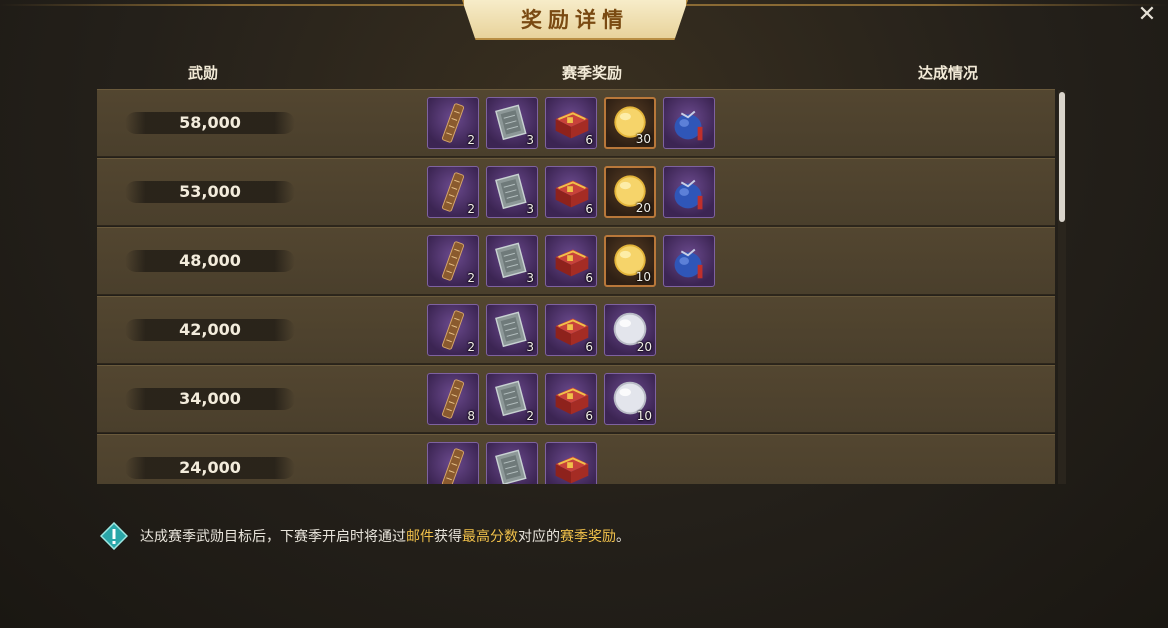 The height and width of the screenshot is (628, 1168). Describe the element at coordinates (114, 536) in the screenshot. I see `info-diamond-icon` at that location.